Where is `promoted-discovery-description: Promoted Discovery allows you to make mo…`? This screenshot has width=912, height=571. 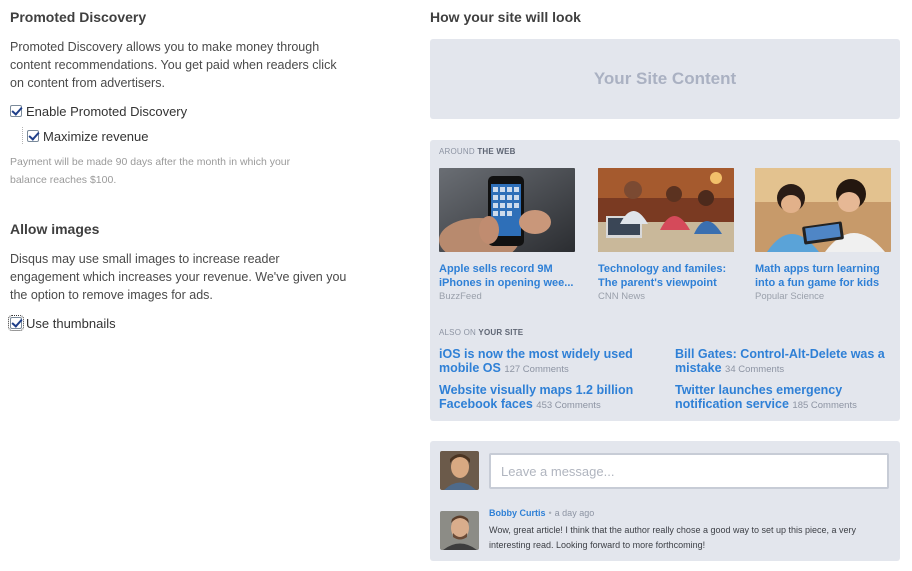
promoted-discovery-description: Promoted Discovery allows you to make mo… is located at coordinates (173, 65).